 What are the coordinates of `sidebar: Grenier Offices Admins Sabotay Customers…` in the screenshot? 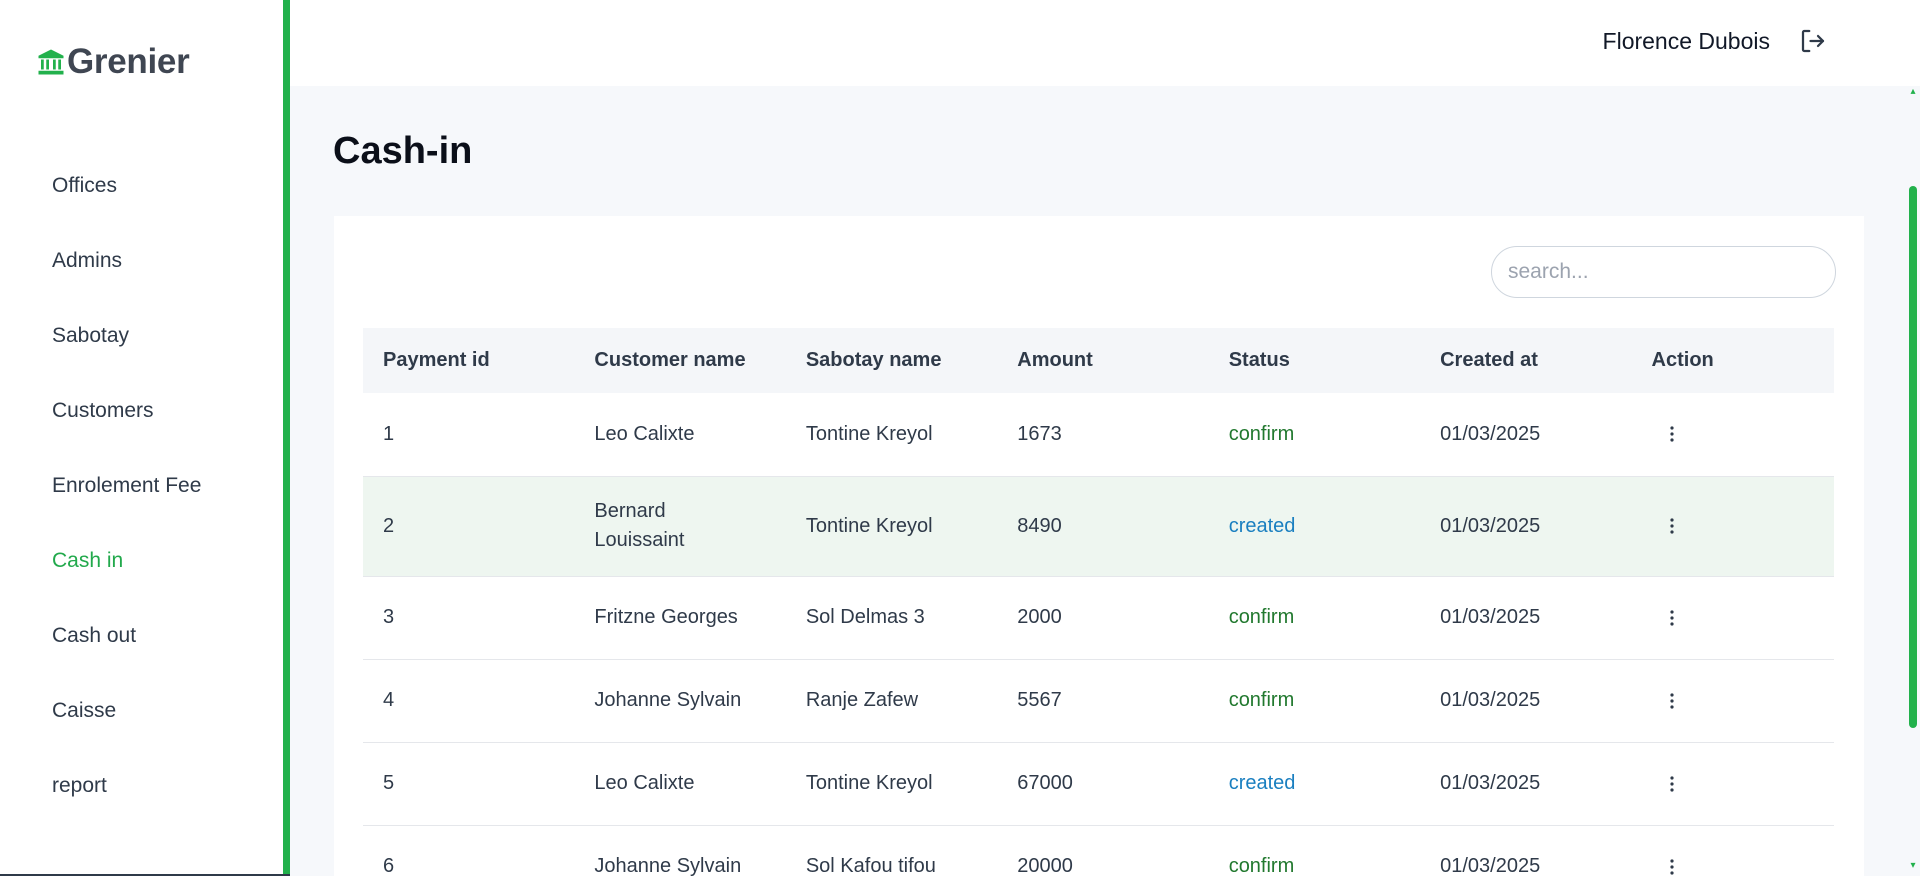 It's located at (141, 438).